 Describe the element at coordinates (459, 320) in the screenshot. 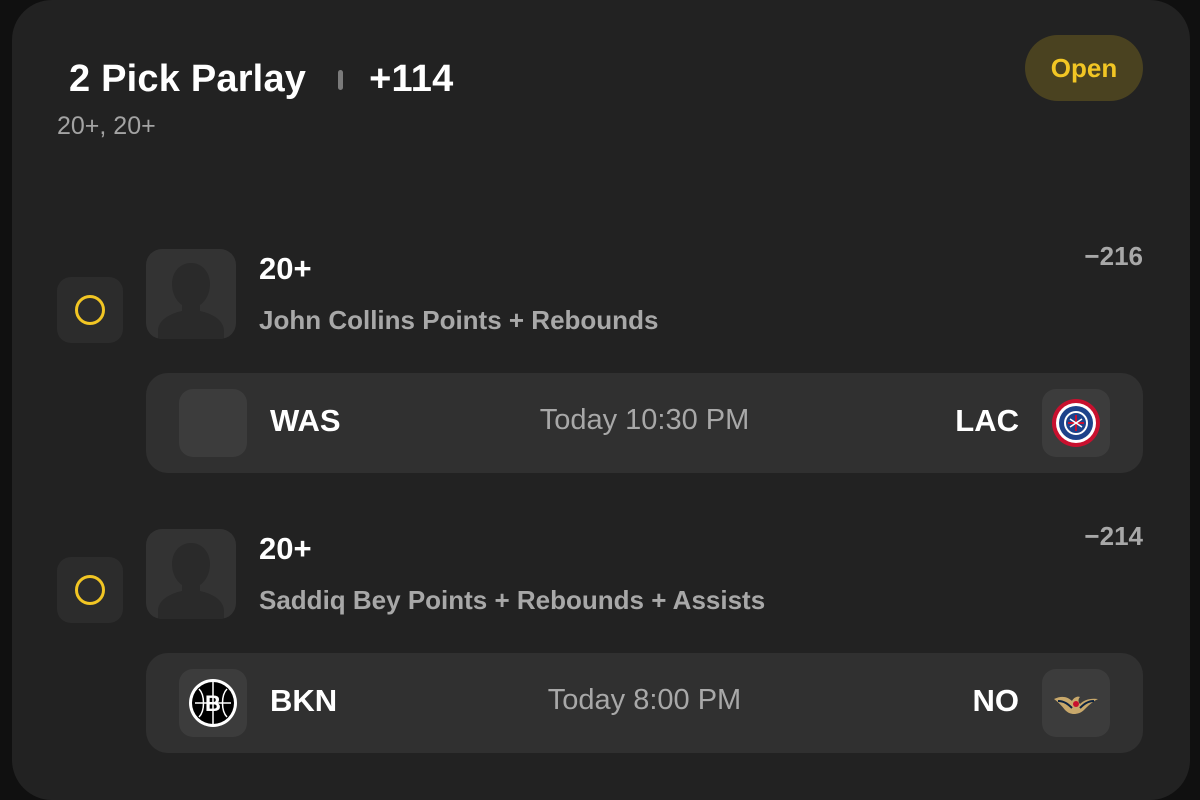

I see `pick-description: John Collins Points + Rebounds` at that location.